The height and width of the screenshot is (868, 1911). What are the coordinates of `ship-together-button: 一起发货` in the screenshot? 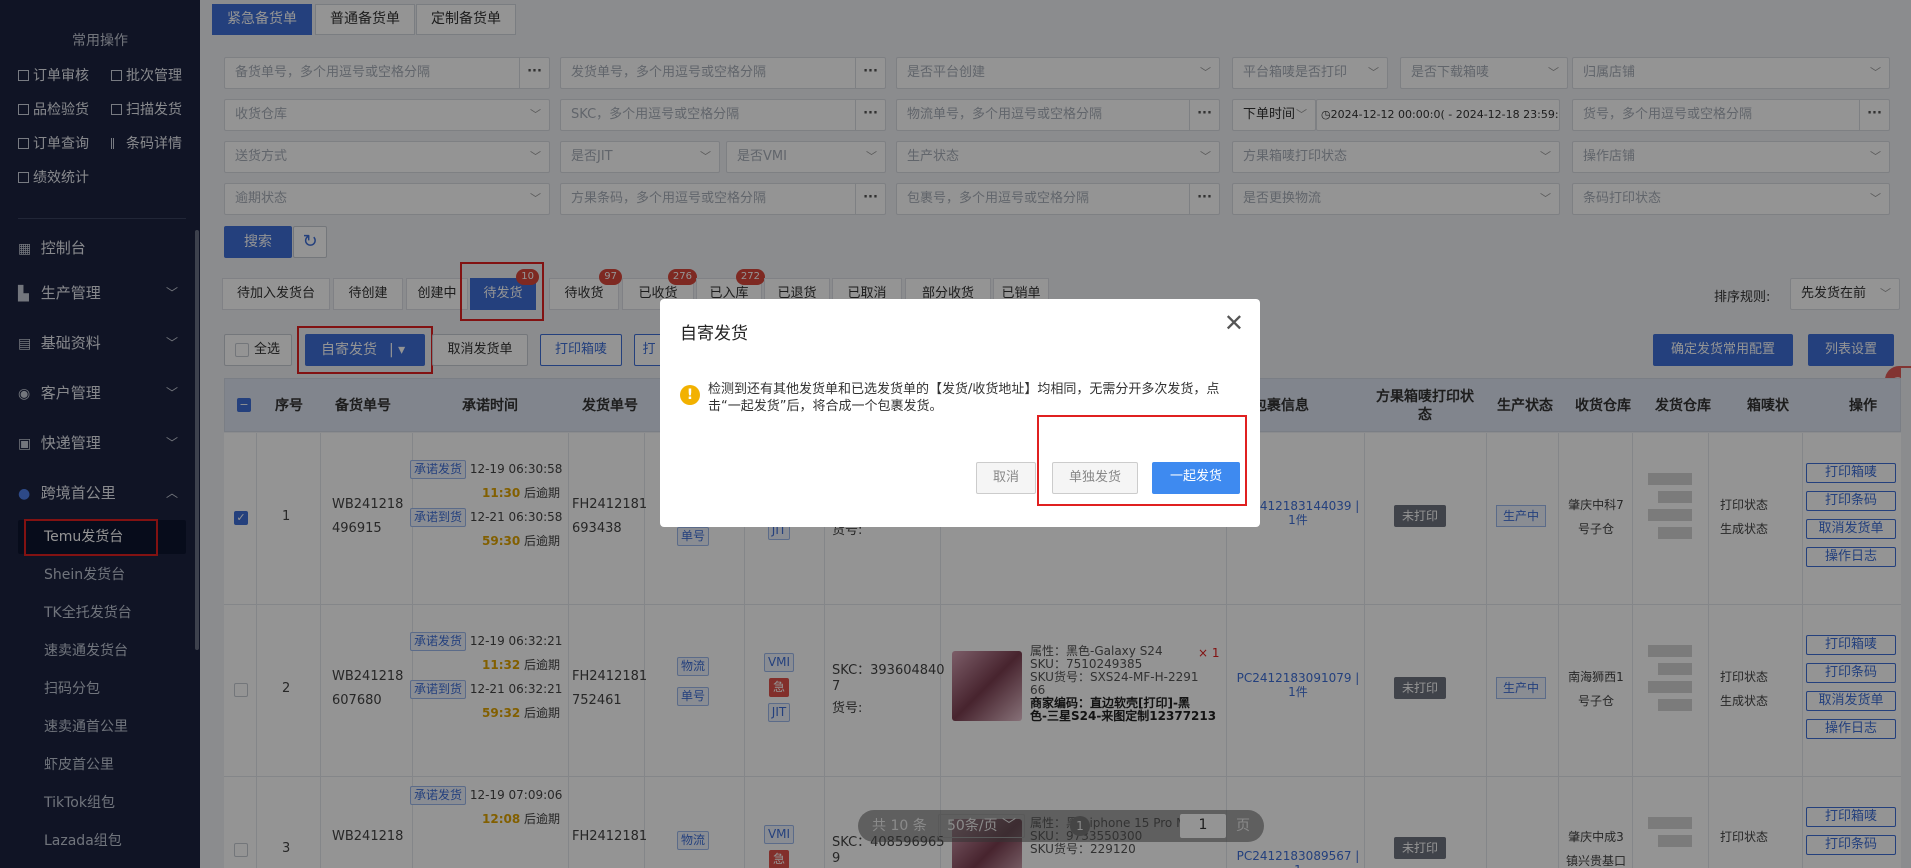 It's located at (1196, 478).